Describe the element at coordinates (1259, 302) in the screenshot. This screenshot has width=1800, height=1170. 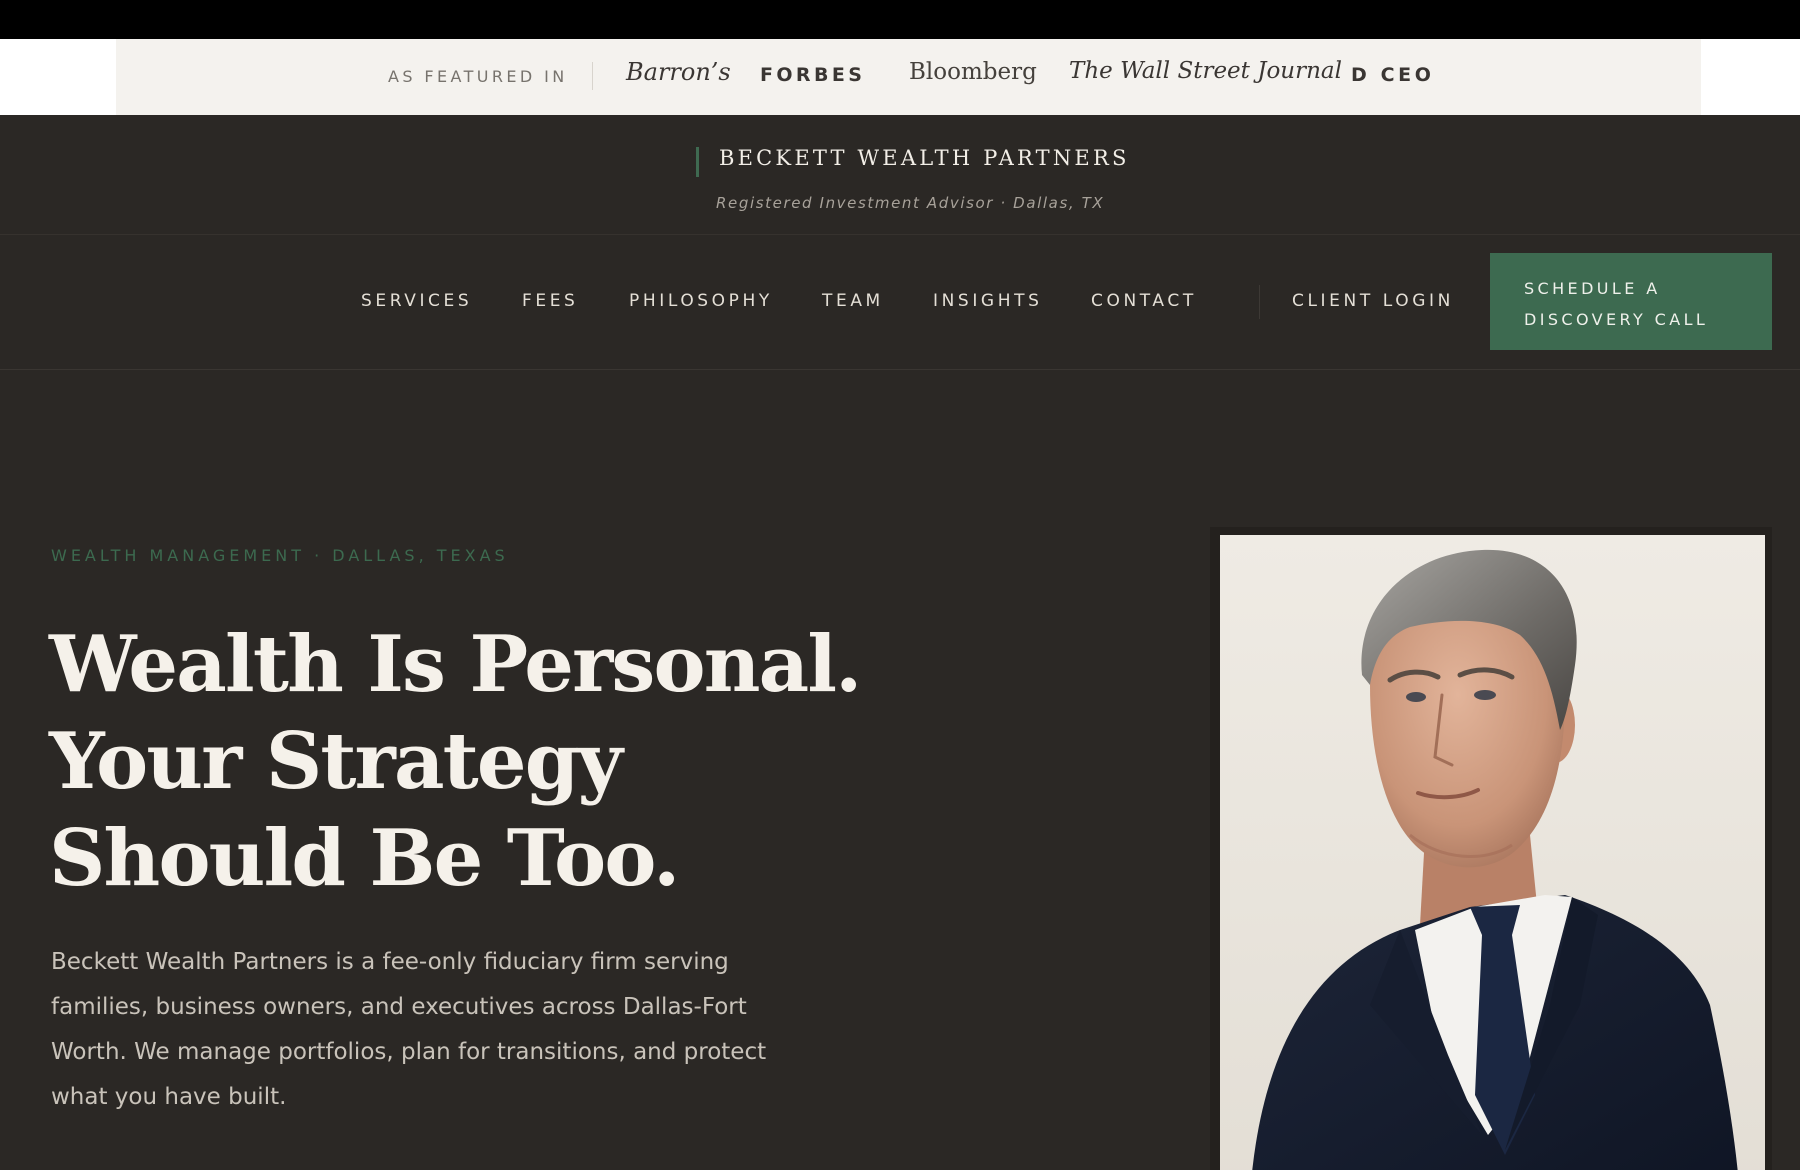
I see `nav-divider` at that location.